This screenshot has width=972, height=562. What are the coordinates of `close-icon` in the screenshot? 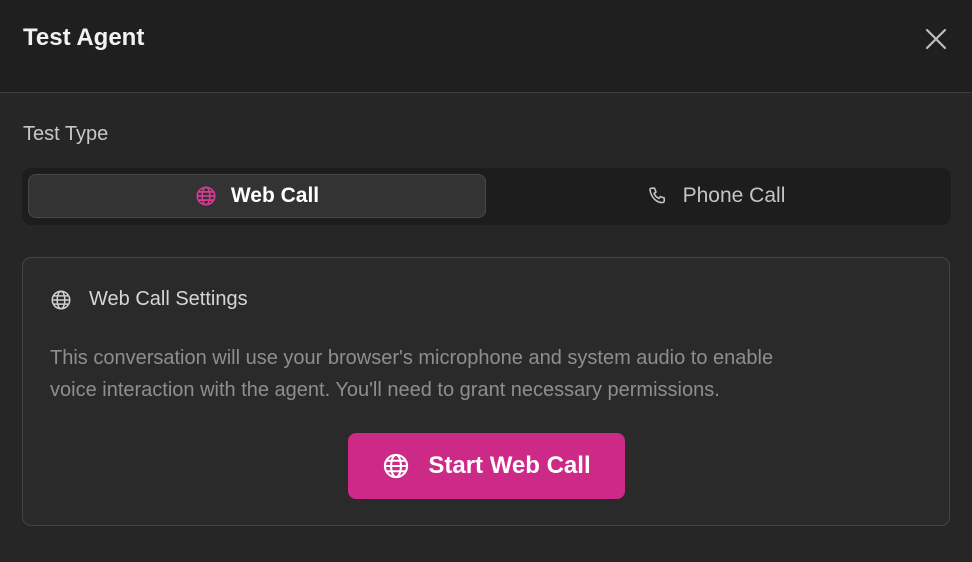 It's located at (936, 39).